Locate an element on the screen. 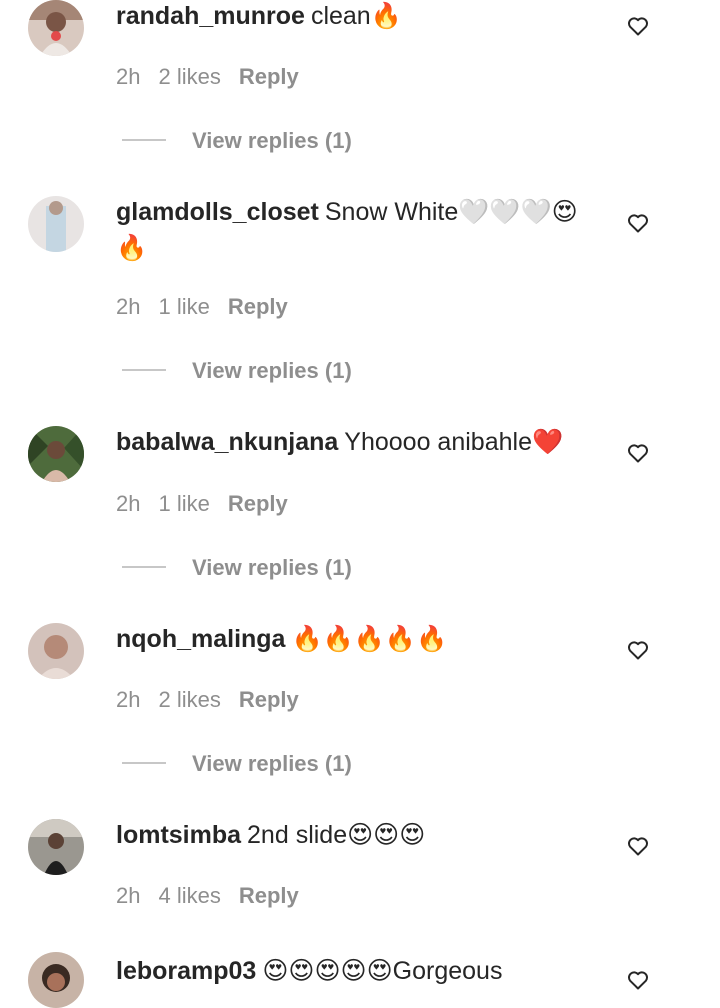 This screenshot has height=1008, width=720. username: lomtsimba is located at coordinates (178, 835).